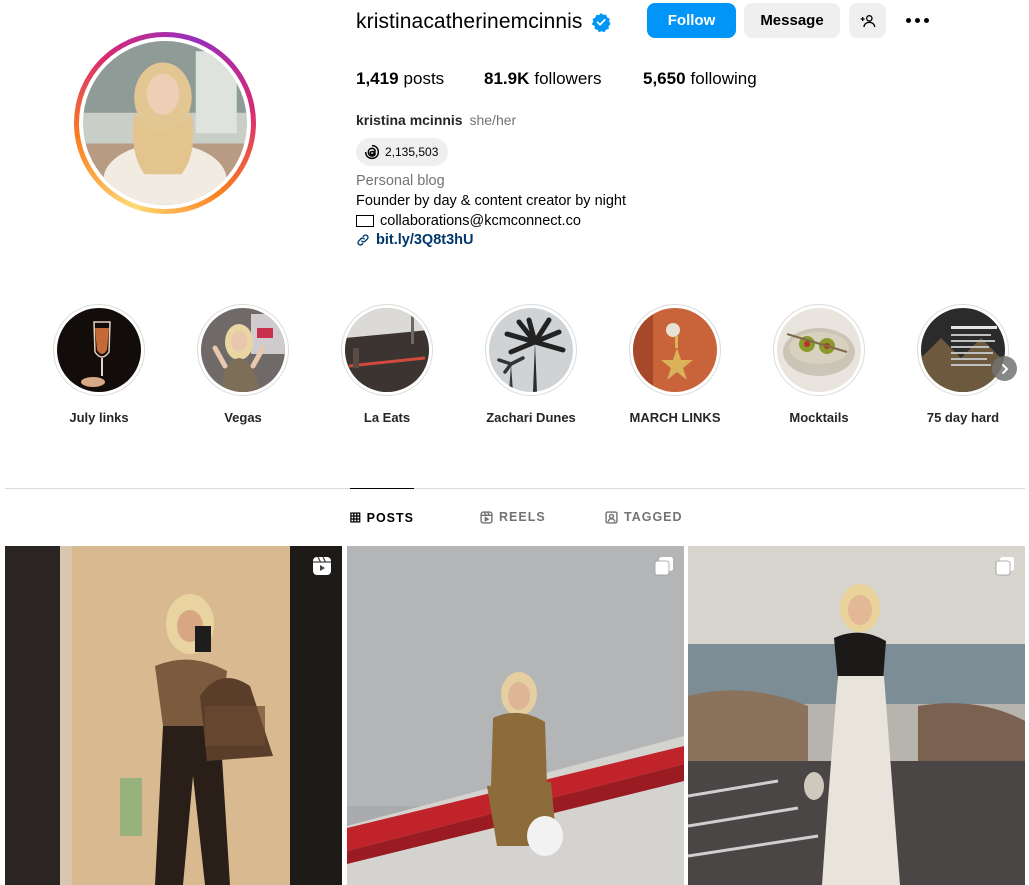 This screenshot has width=1029, height=885. I want to click on grid-icon, so click(355, 517).